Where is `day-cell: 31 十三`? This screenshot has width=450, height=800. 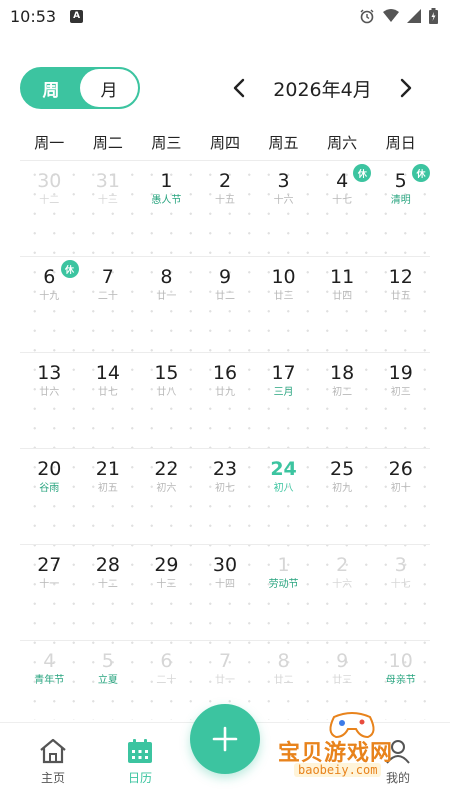
day-cell: 31 十三 is located at coordinates (108, 208).